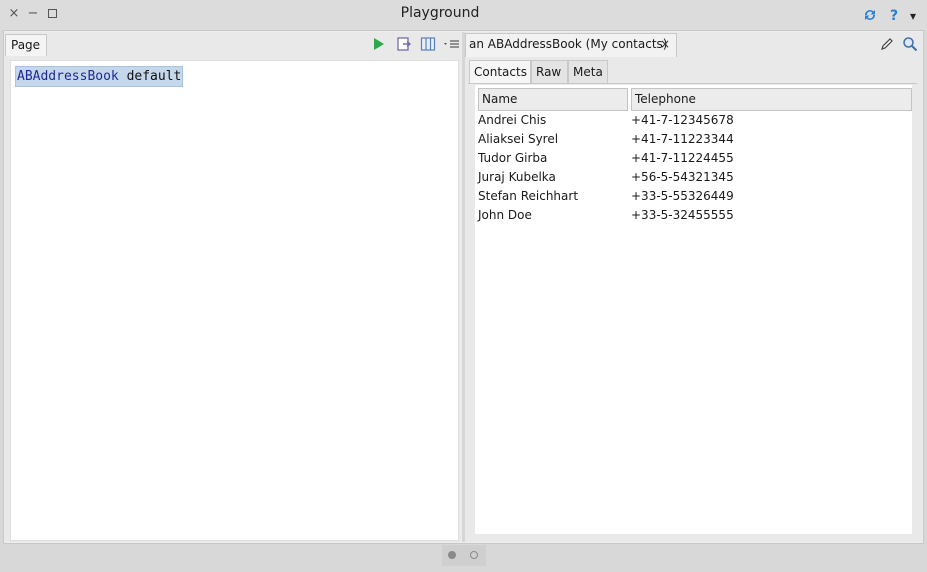  I want to click on column-header-telephone: Telephone, so click(771, 99).